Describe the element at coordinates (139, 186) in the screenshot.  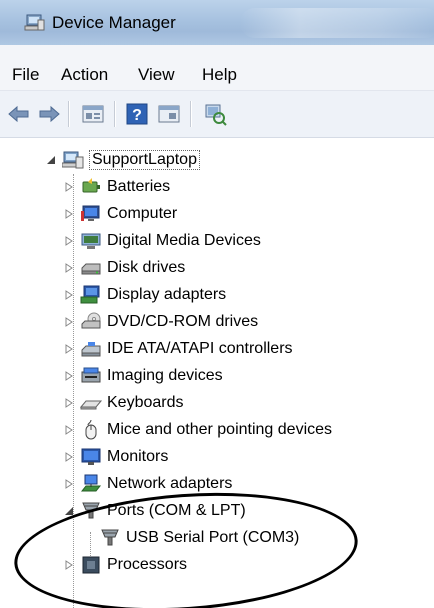
I see `tree-item-label: Batteries` at that location.